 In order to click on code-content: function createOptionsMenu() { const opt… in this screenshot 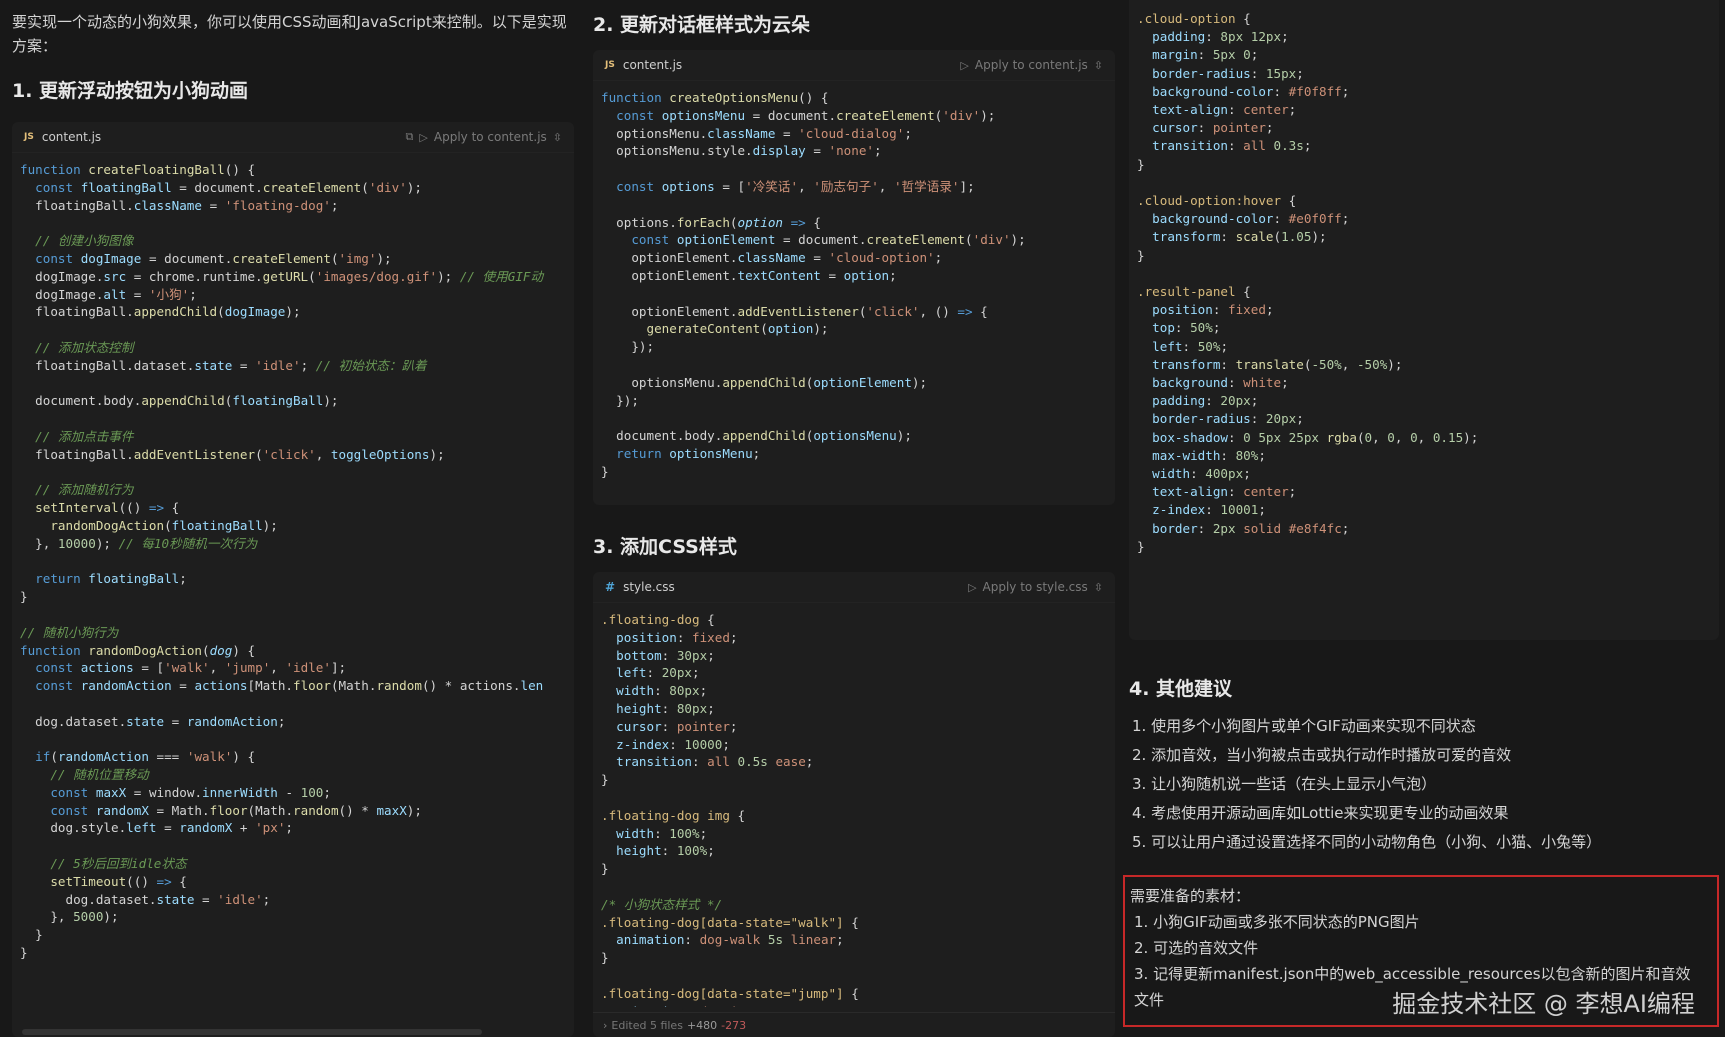, I will do `click(813, 284)`.